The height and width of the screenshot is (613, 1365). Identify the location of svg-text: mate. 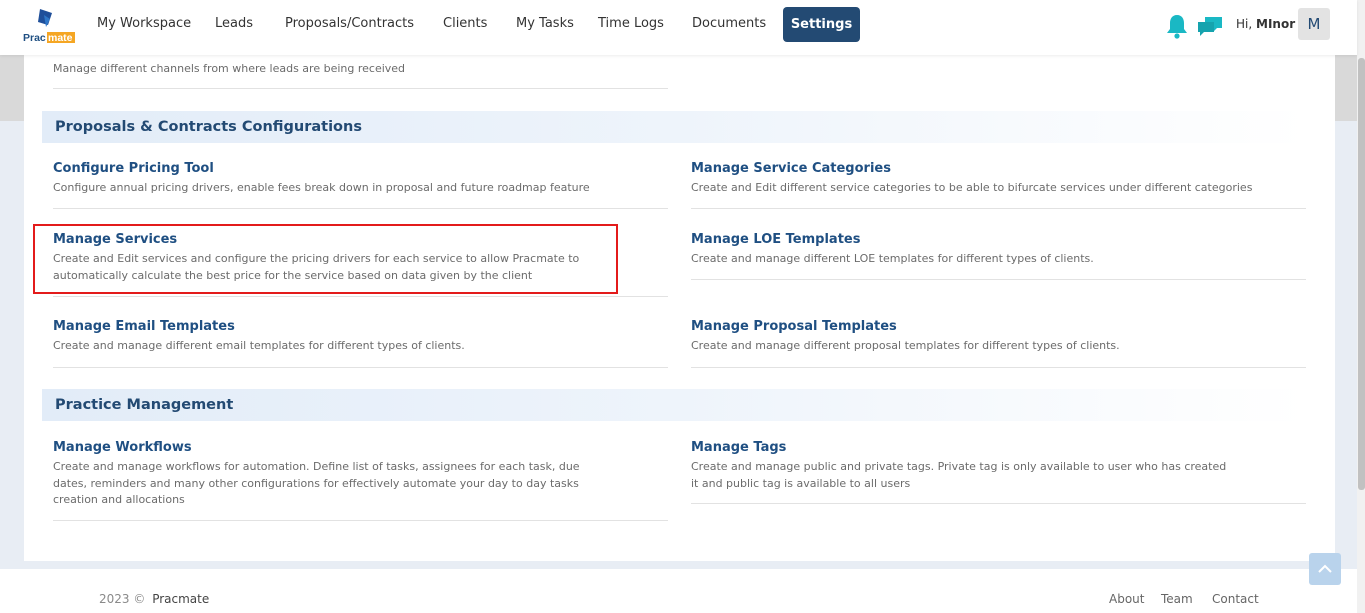
(60, 38).